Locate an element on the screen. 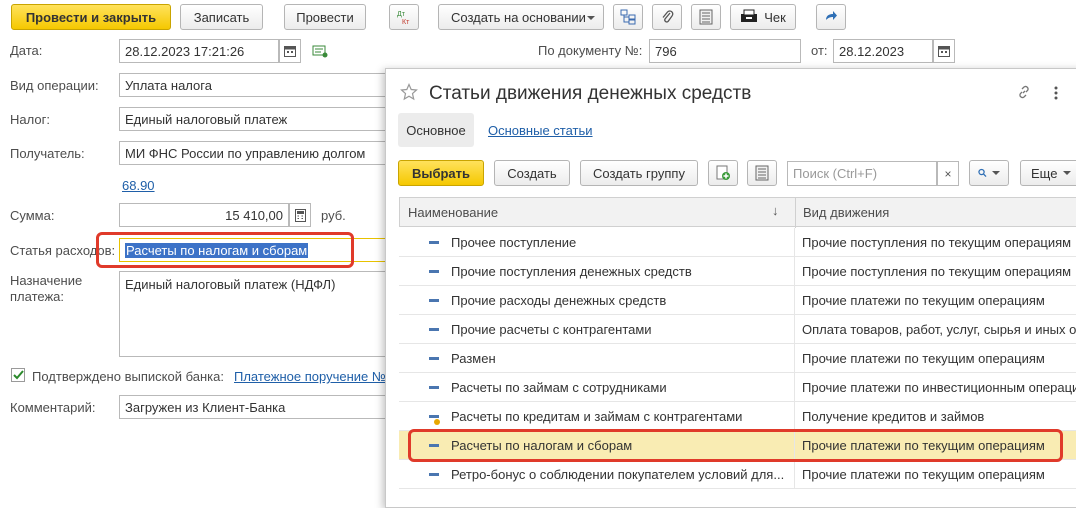 The height and width of the screenshot is (508, 1076). row-movement: Получение кредитов и займов is located at coordinates (893, 416).